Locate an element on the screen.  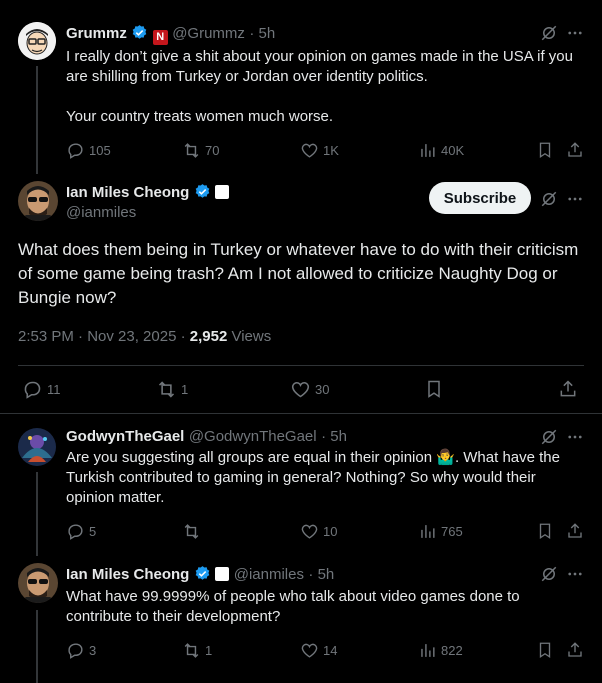
reply-count: 105 is located at coordinates (100, 150).